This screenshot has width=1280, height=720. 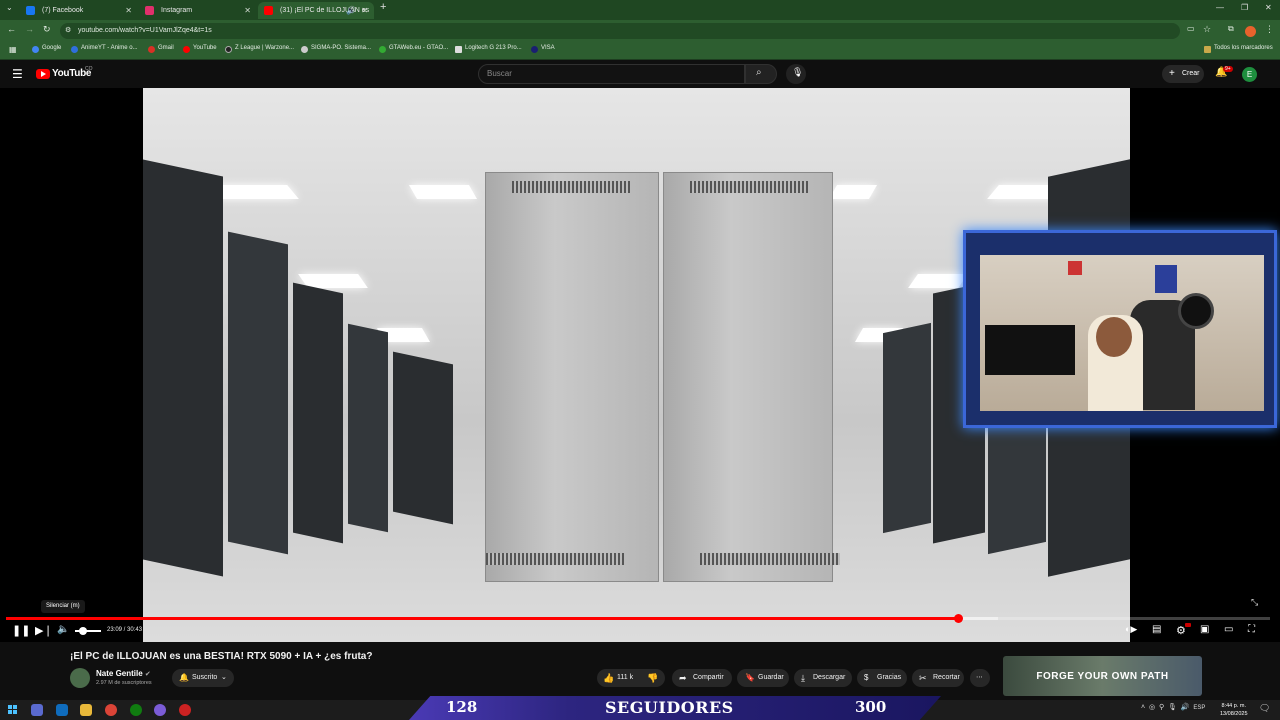 I want to click on chevron-down-icon: ⌄, so click(x=224, y=677).